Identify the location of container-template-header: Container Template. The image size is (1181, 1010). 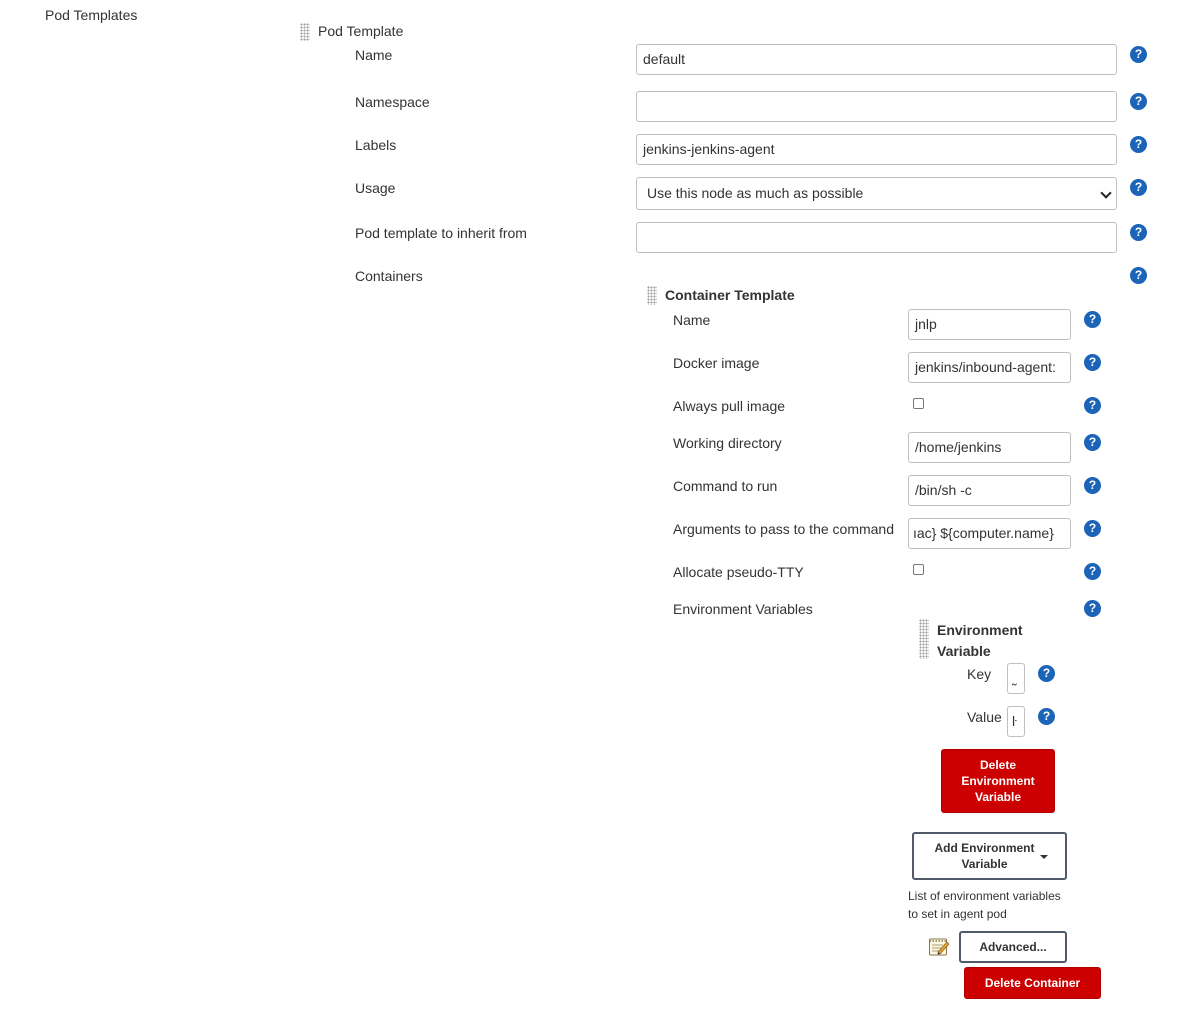
(730, 295).